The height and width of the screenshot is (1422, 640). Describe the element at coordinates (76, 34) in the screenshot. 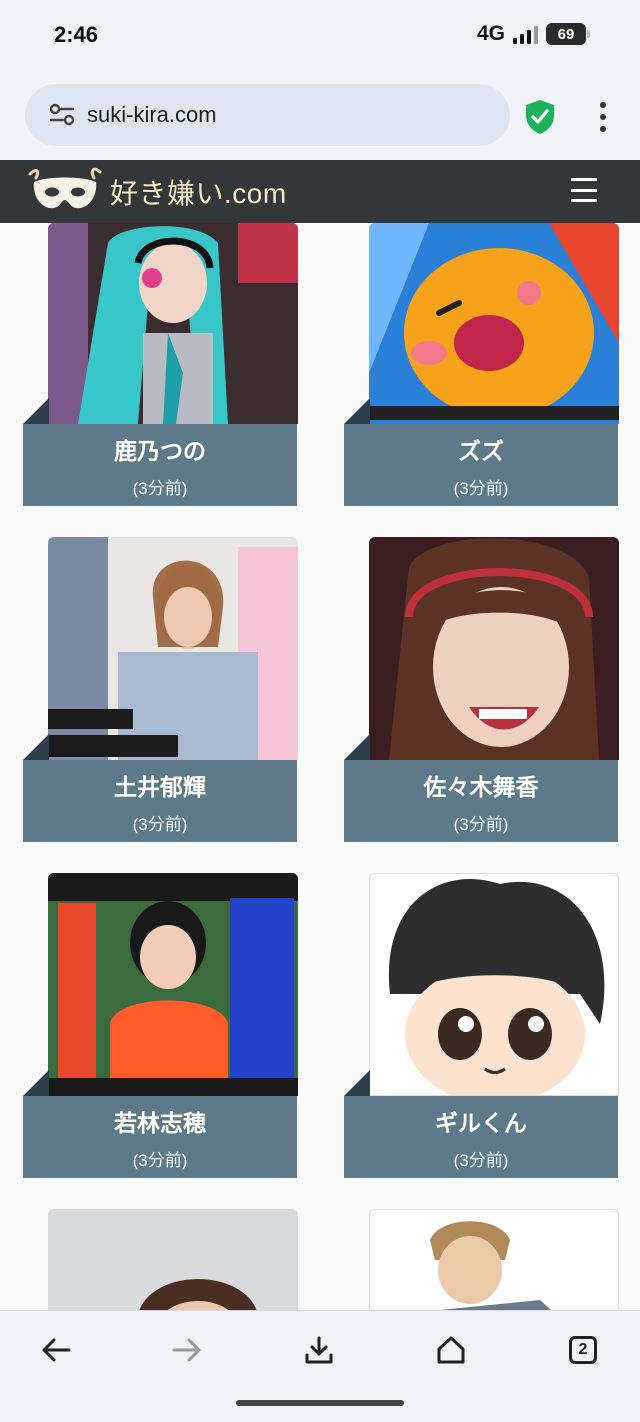

I see `status-time: 2:46` at that location.